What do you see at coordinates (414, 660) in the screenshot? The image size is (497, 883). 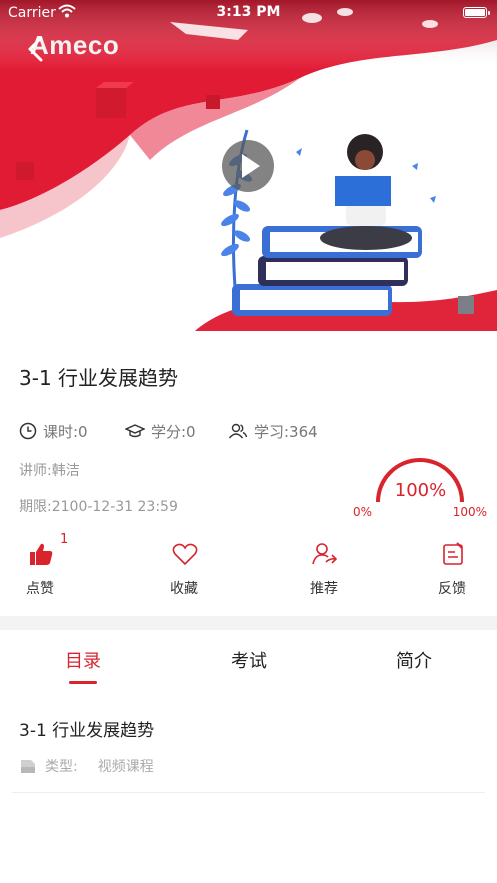 I see `tab-intro: 简介` at bounding box center [414, 660].